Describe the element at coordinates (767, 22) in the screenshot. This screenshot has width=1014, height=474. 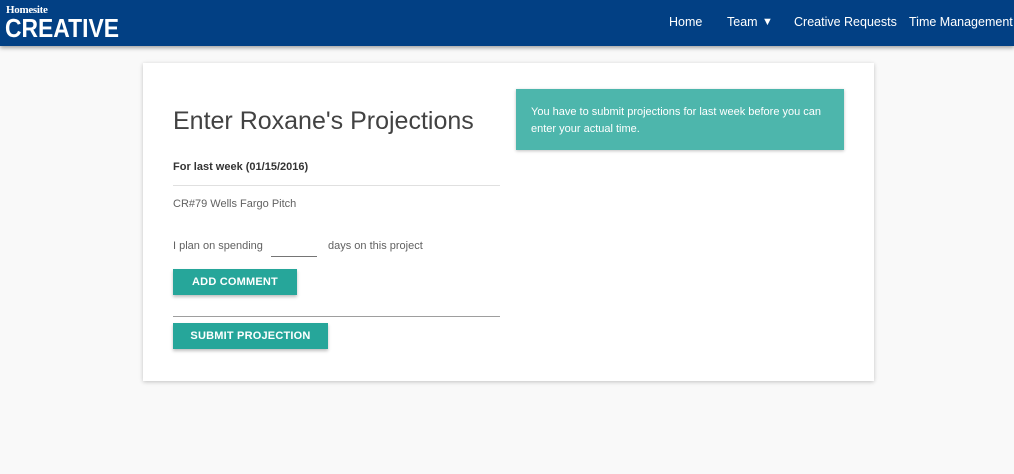
I see `chevron-down-icon: ▼` at that location.